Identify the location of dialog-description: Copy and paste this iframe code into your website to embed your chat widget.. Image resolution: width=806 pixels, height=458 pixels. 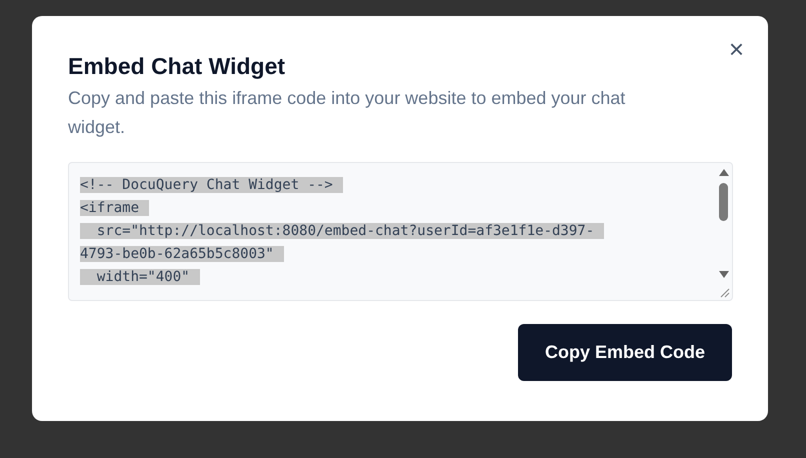
(347, 113).